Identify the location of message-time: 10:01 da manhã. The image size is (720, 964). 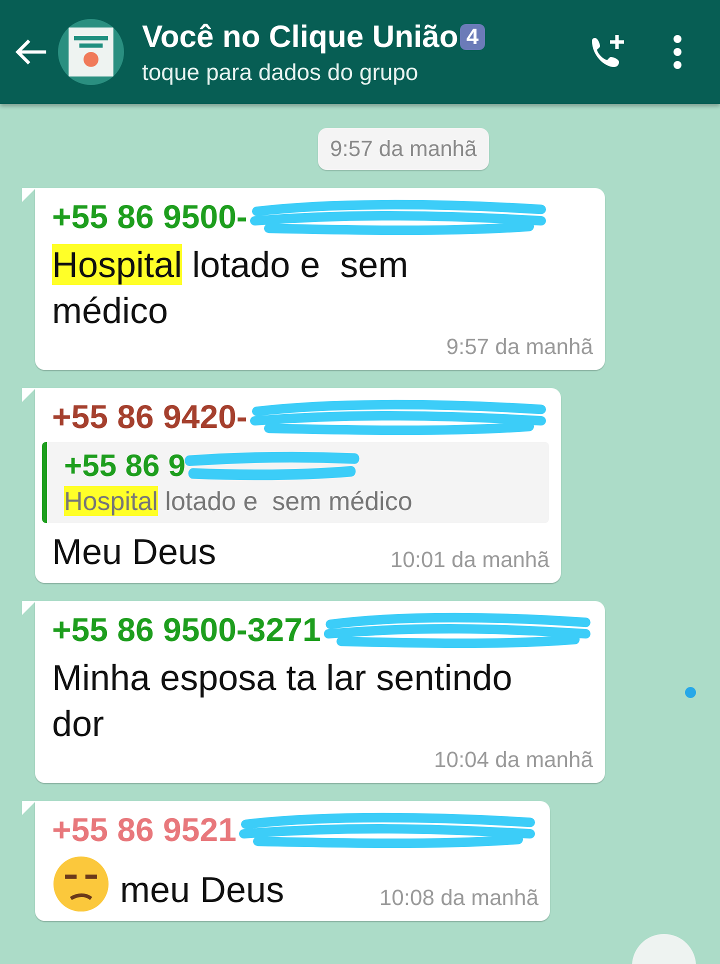
(470, 560).